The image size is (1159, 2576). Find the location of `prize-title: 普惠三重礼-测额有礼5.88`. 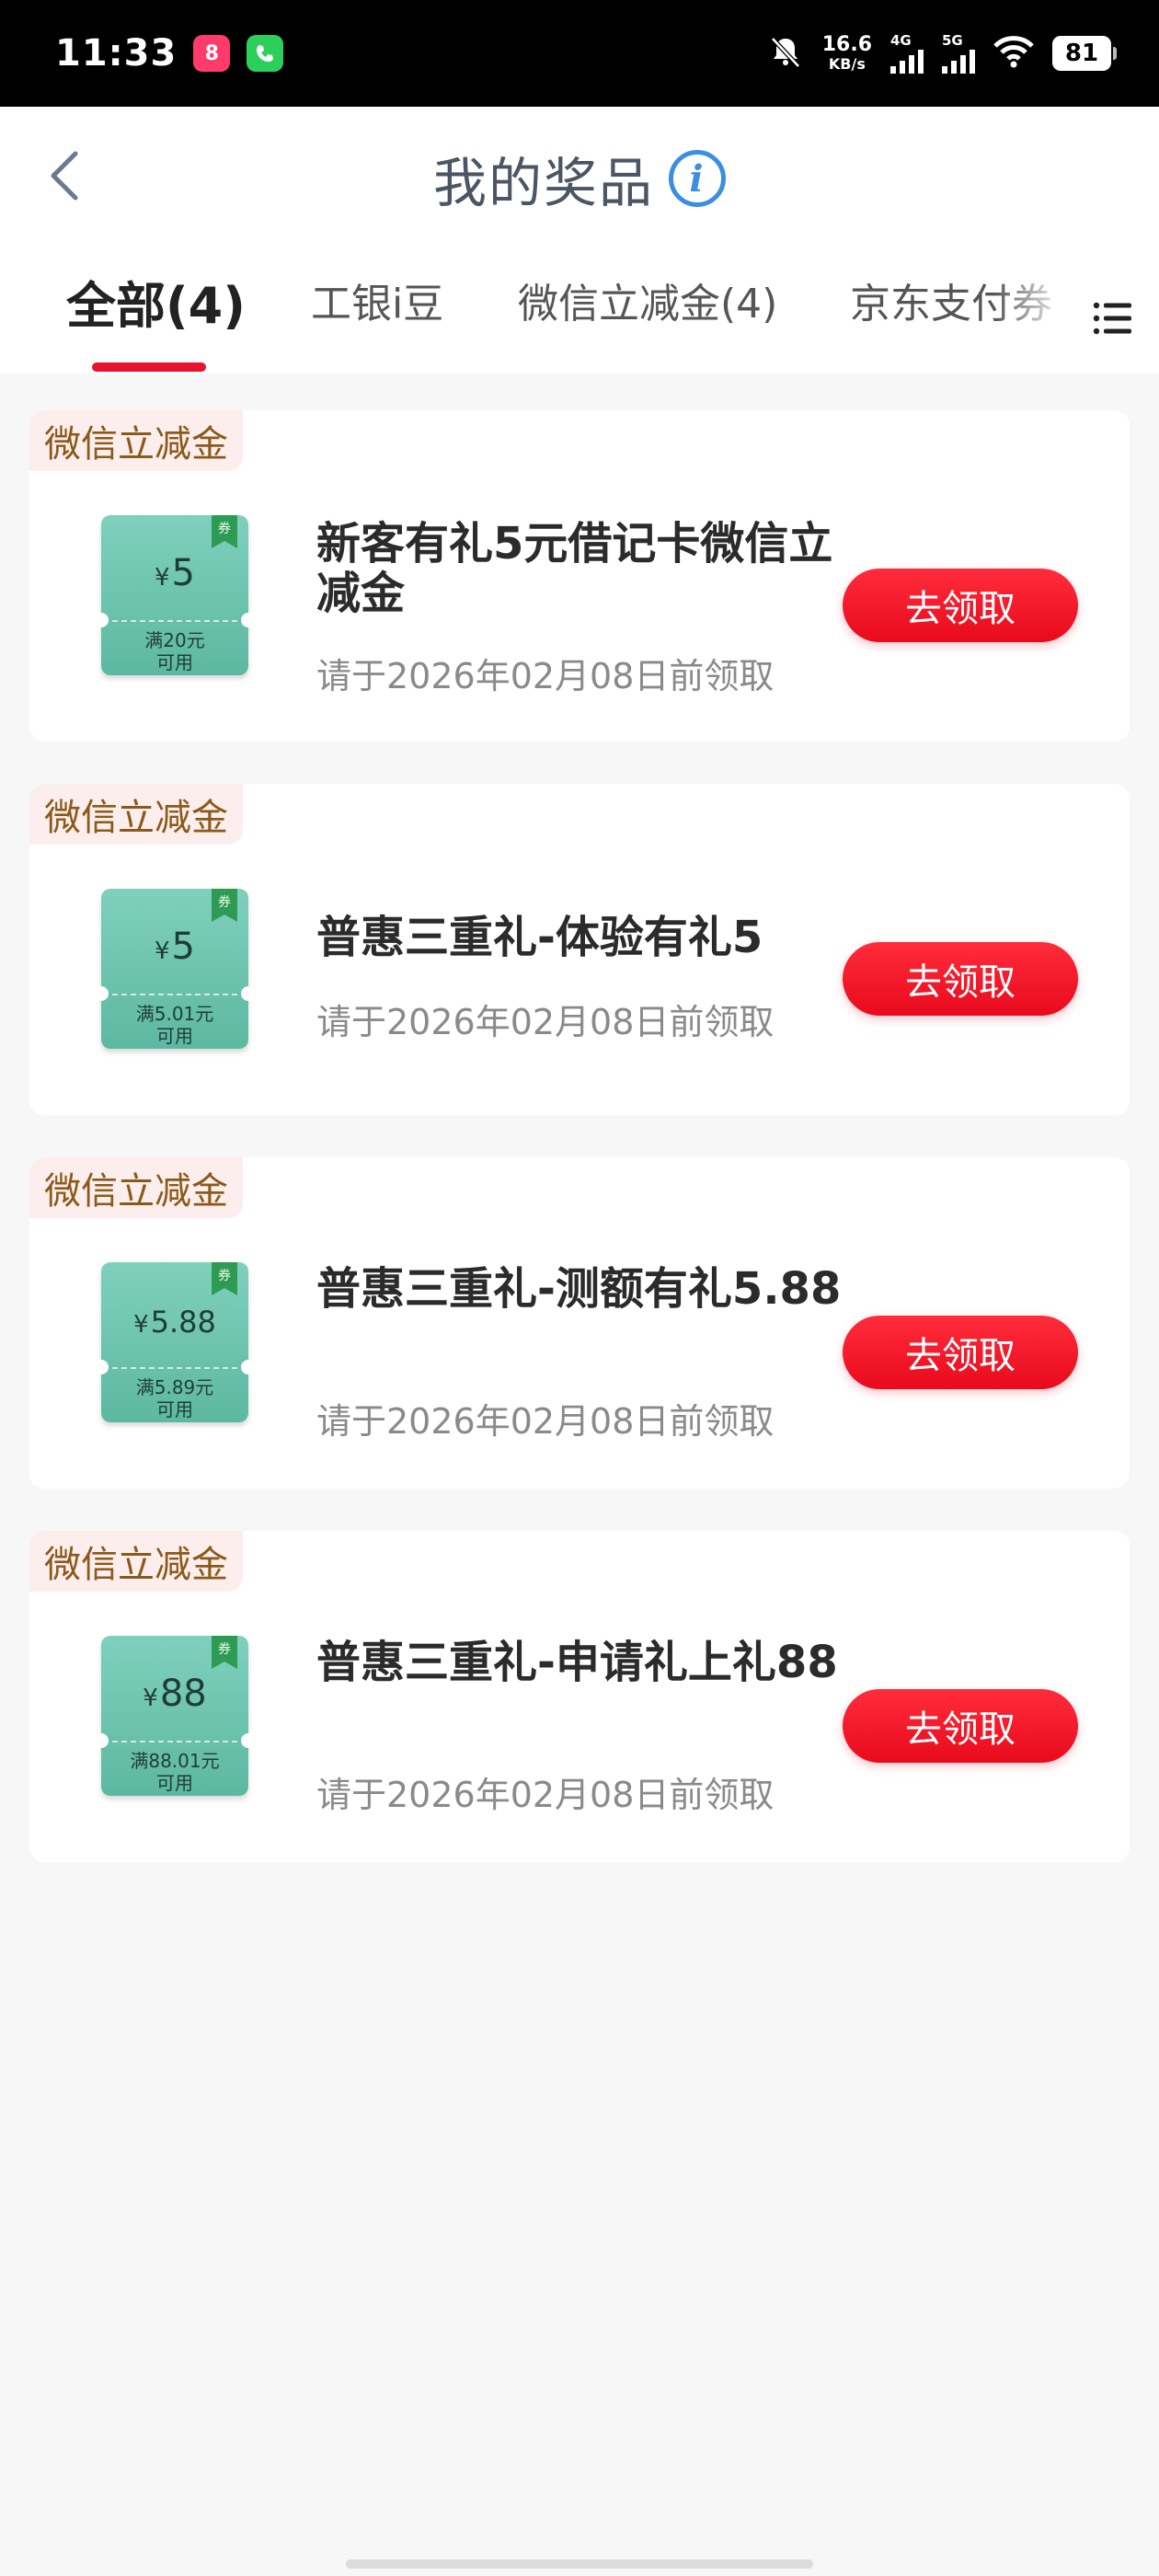

prize-title: 普惠三重礼-测额有礼5.88 is located at coordinates (579, 1289).